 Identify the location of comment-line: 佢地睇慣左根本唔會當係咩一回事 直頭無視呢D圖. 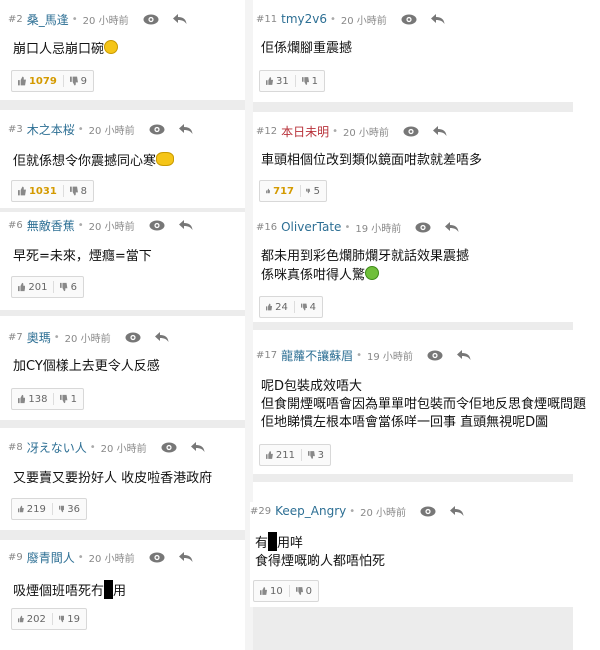
(405, 422).